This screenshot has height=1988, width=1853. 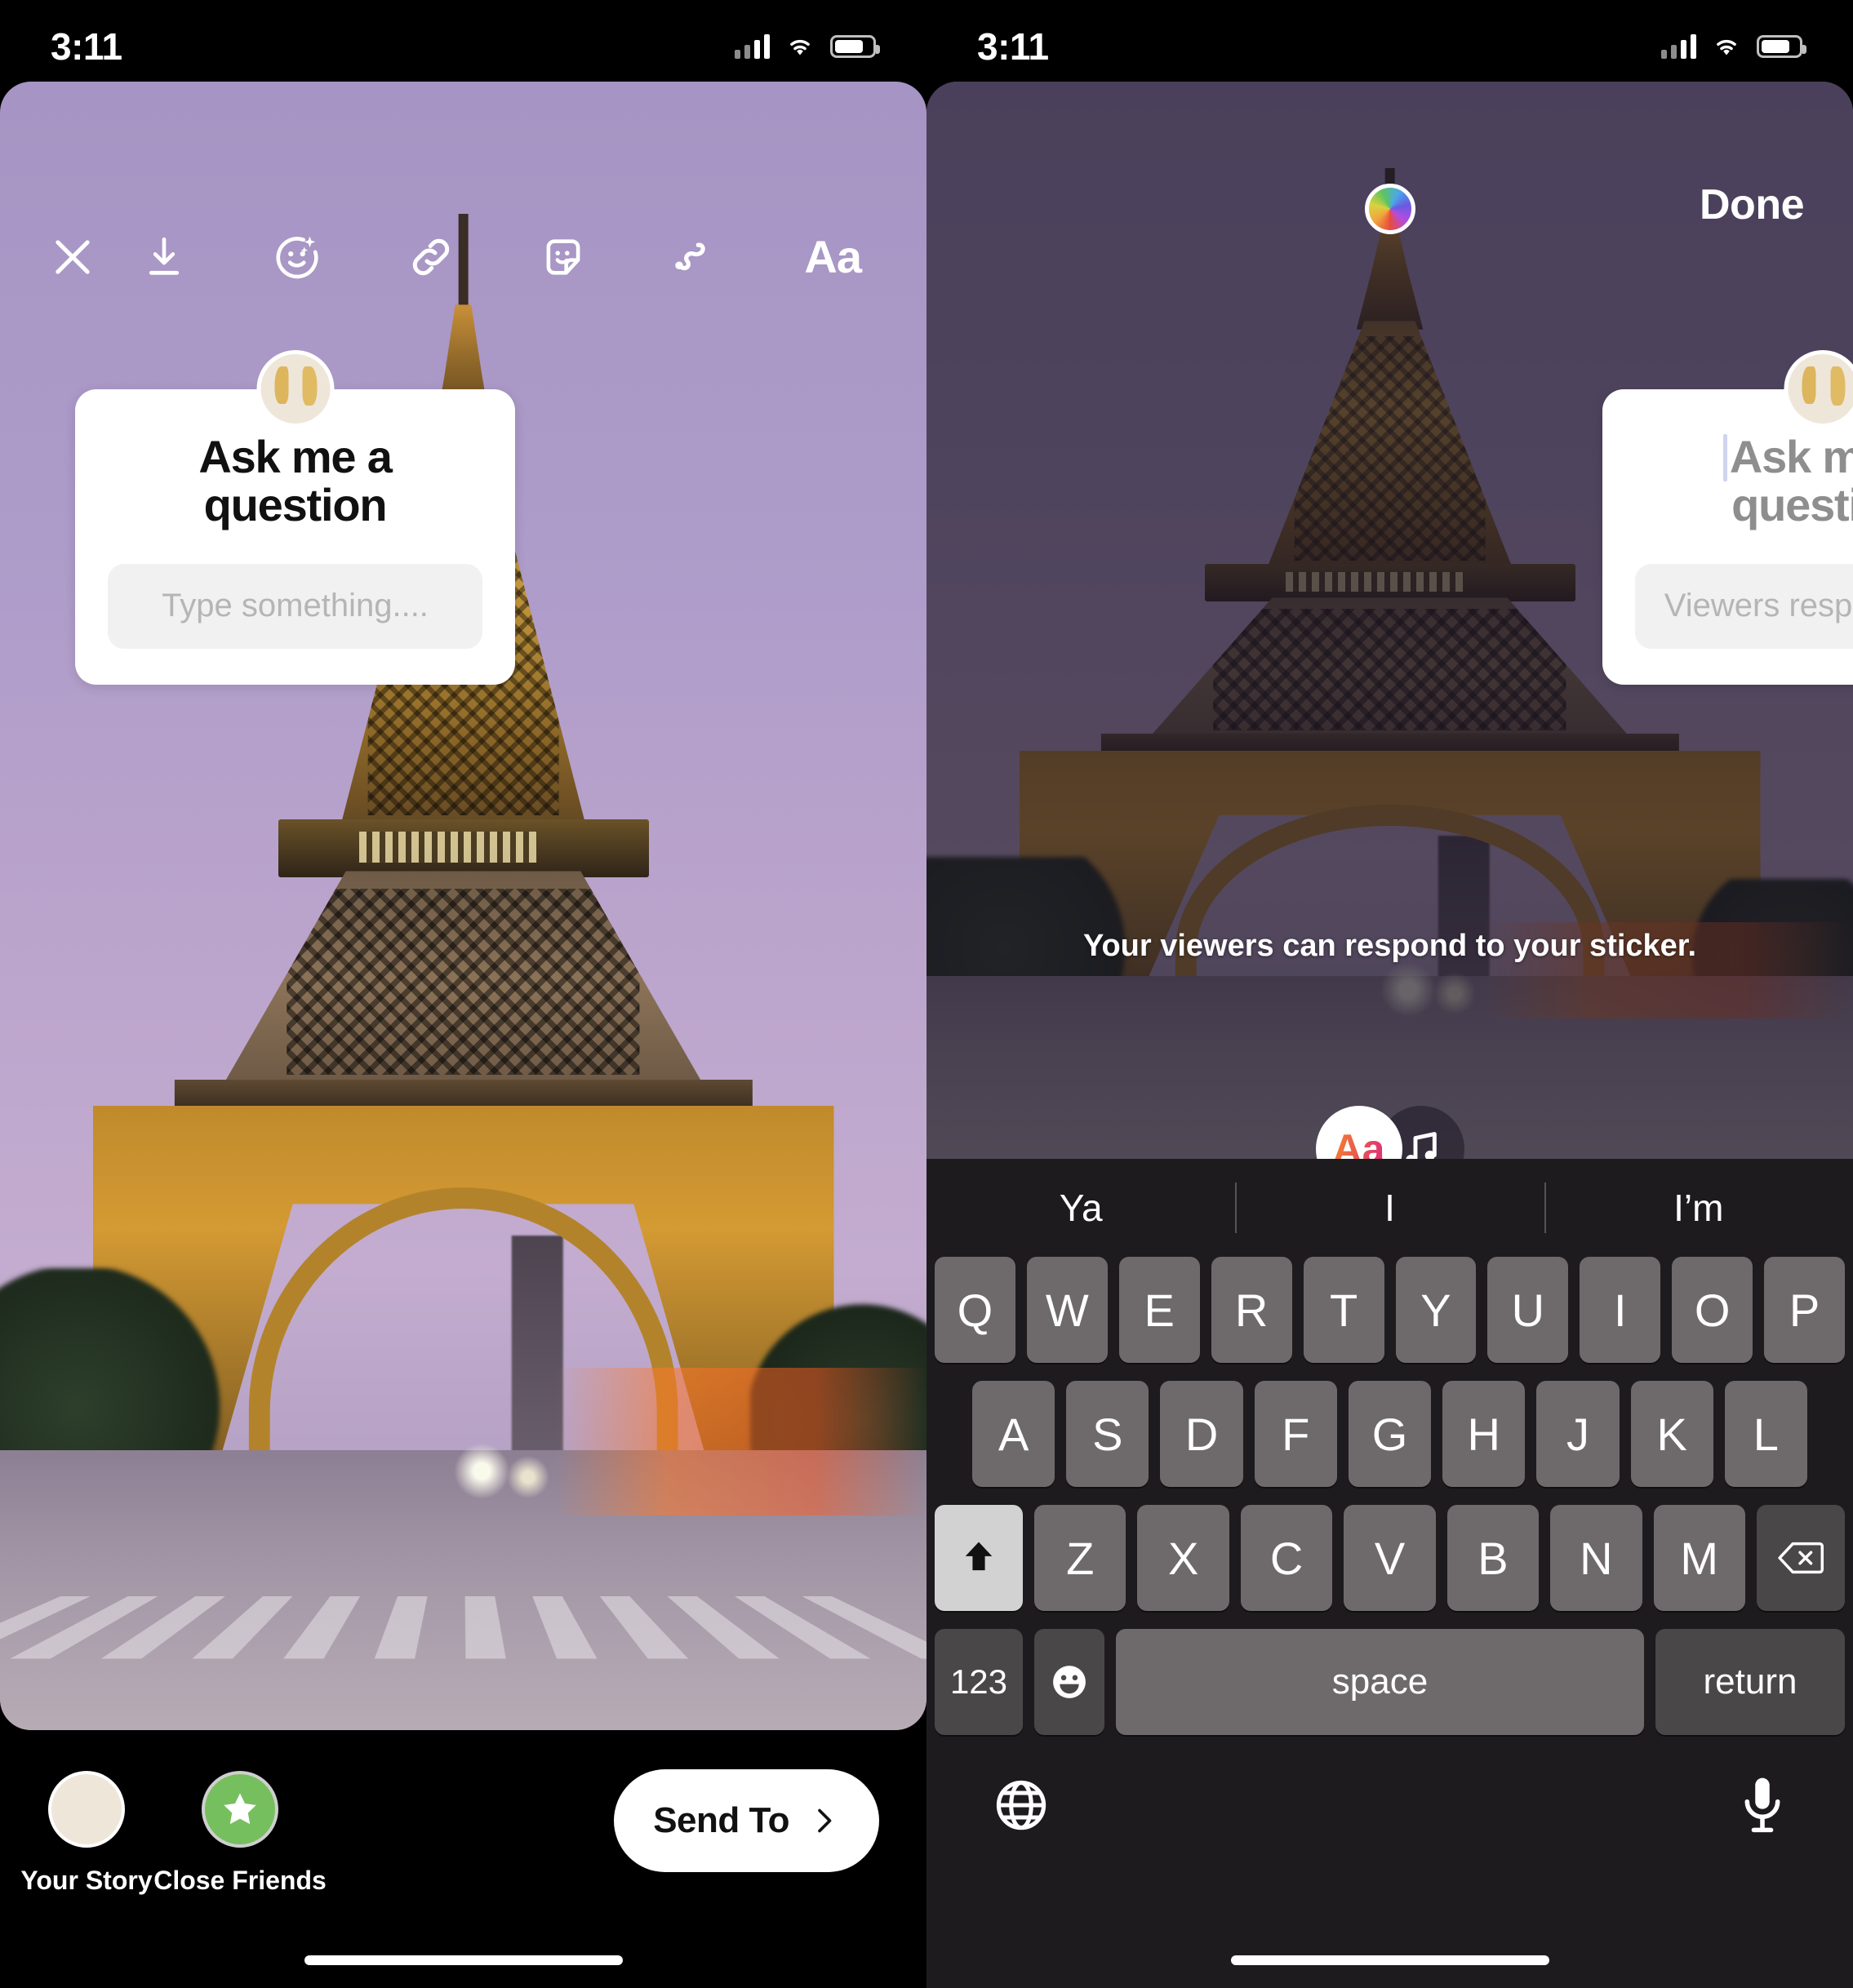 I want to click on key-j: J, so click(x=1578, y=1434).